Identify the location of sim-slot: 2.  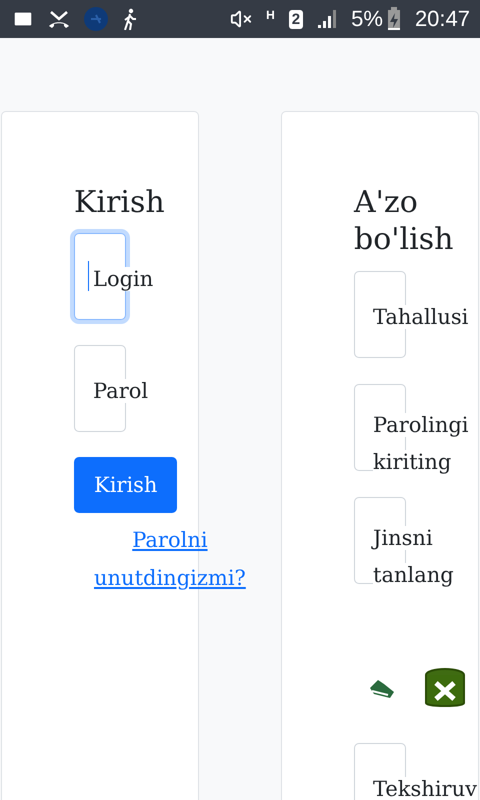
(296, 19).